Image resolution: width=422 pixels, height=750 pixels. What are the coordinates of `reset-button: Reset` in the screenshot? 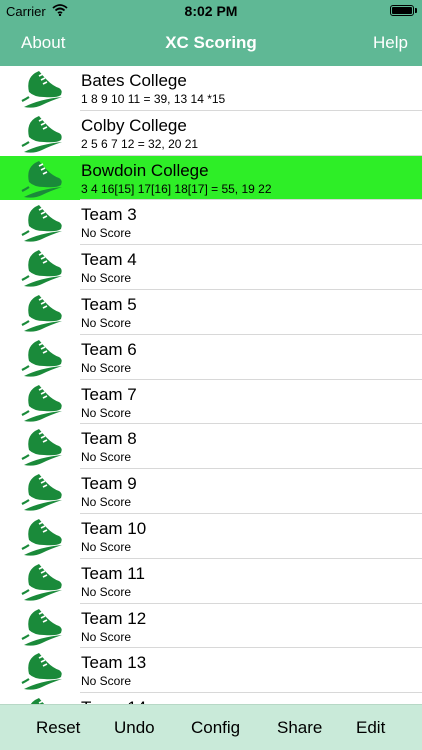 It's located at (58, 728).